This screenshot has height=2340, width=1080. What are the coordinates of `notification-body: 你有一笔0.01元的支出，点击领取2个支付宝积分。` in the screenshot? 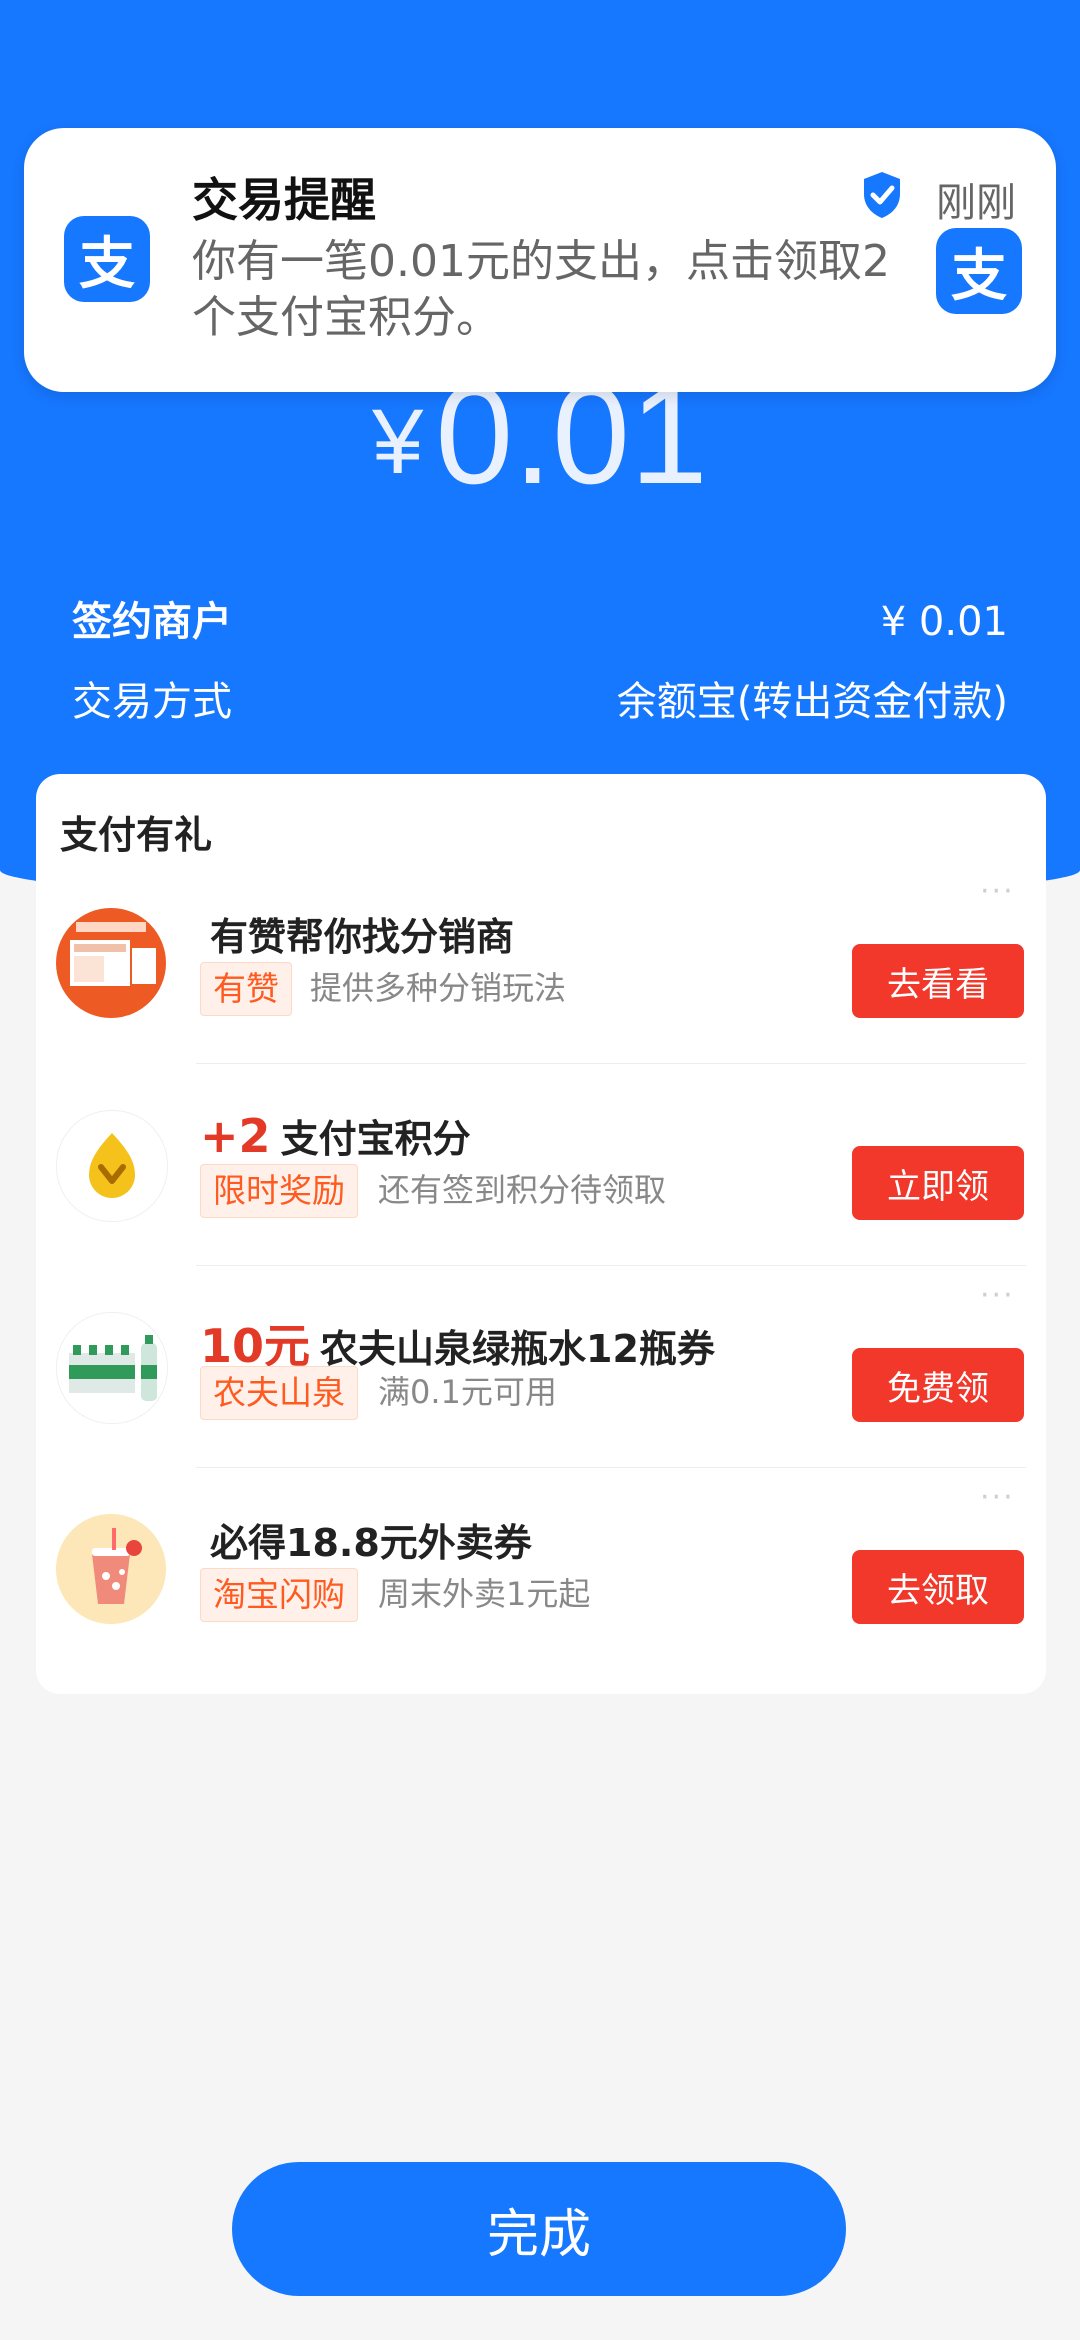 It's located at (541, 289).